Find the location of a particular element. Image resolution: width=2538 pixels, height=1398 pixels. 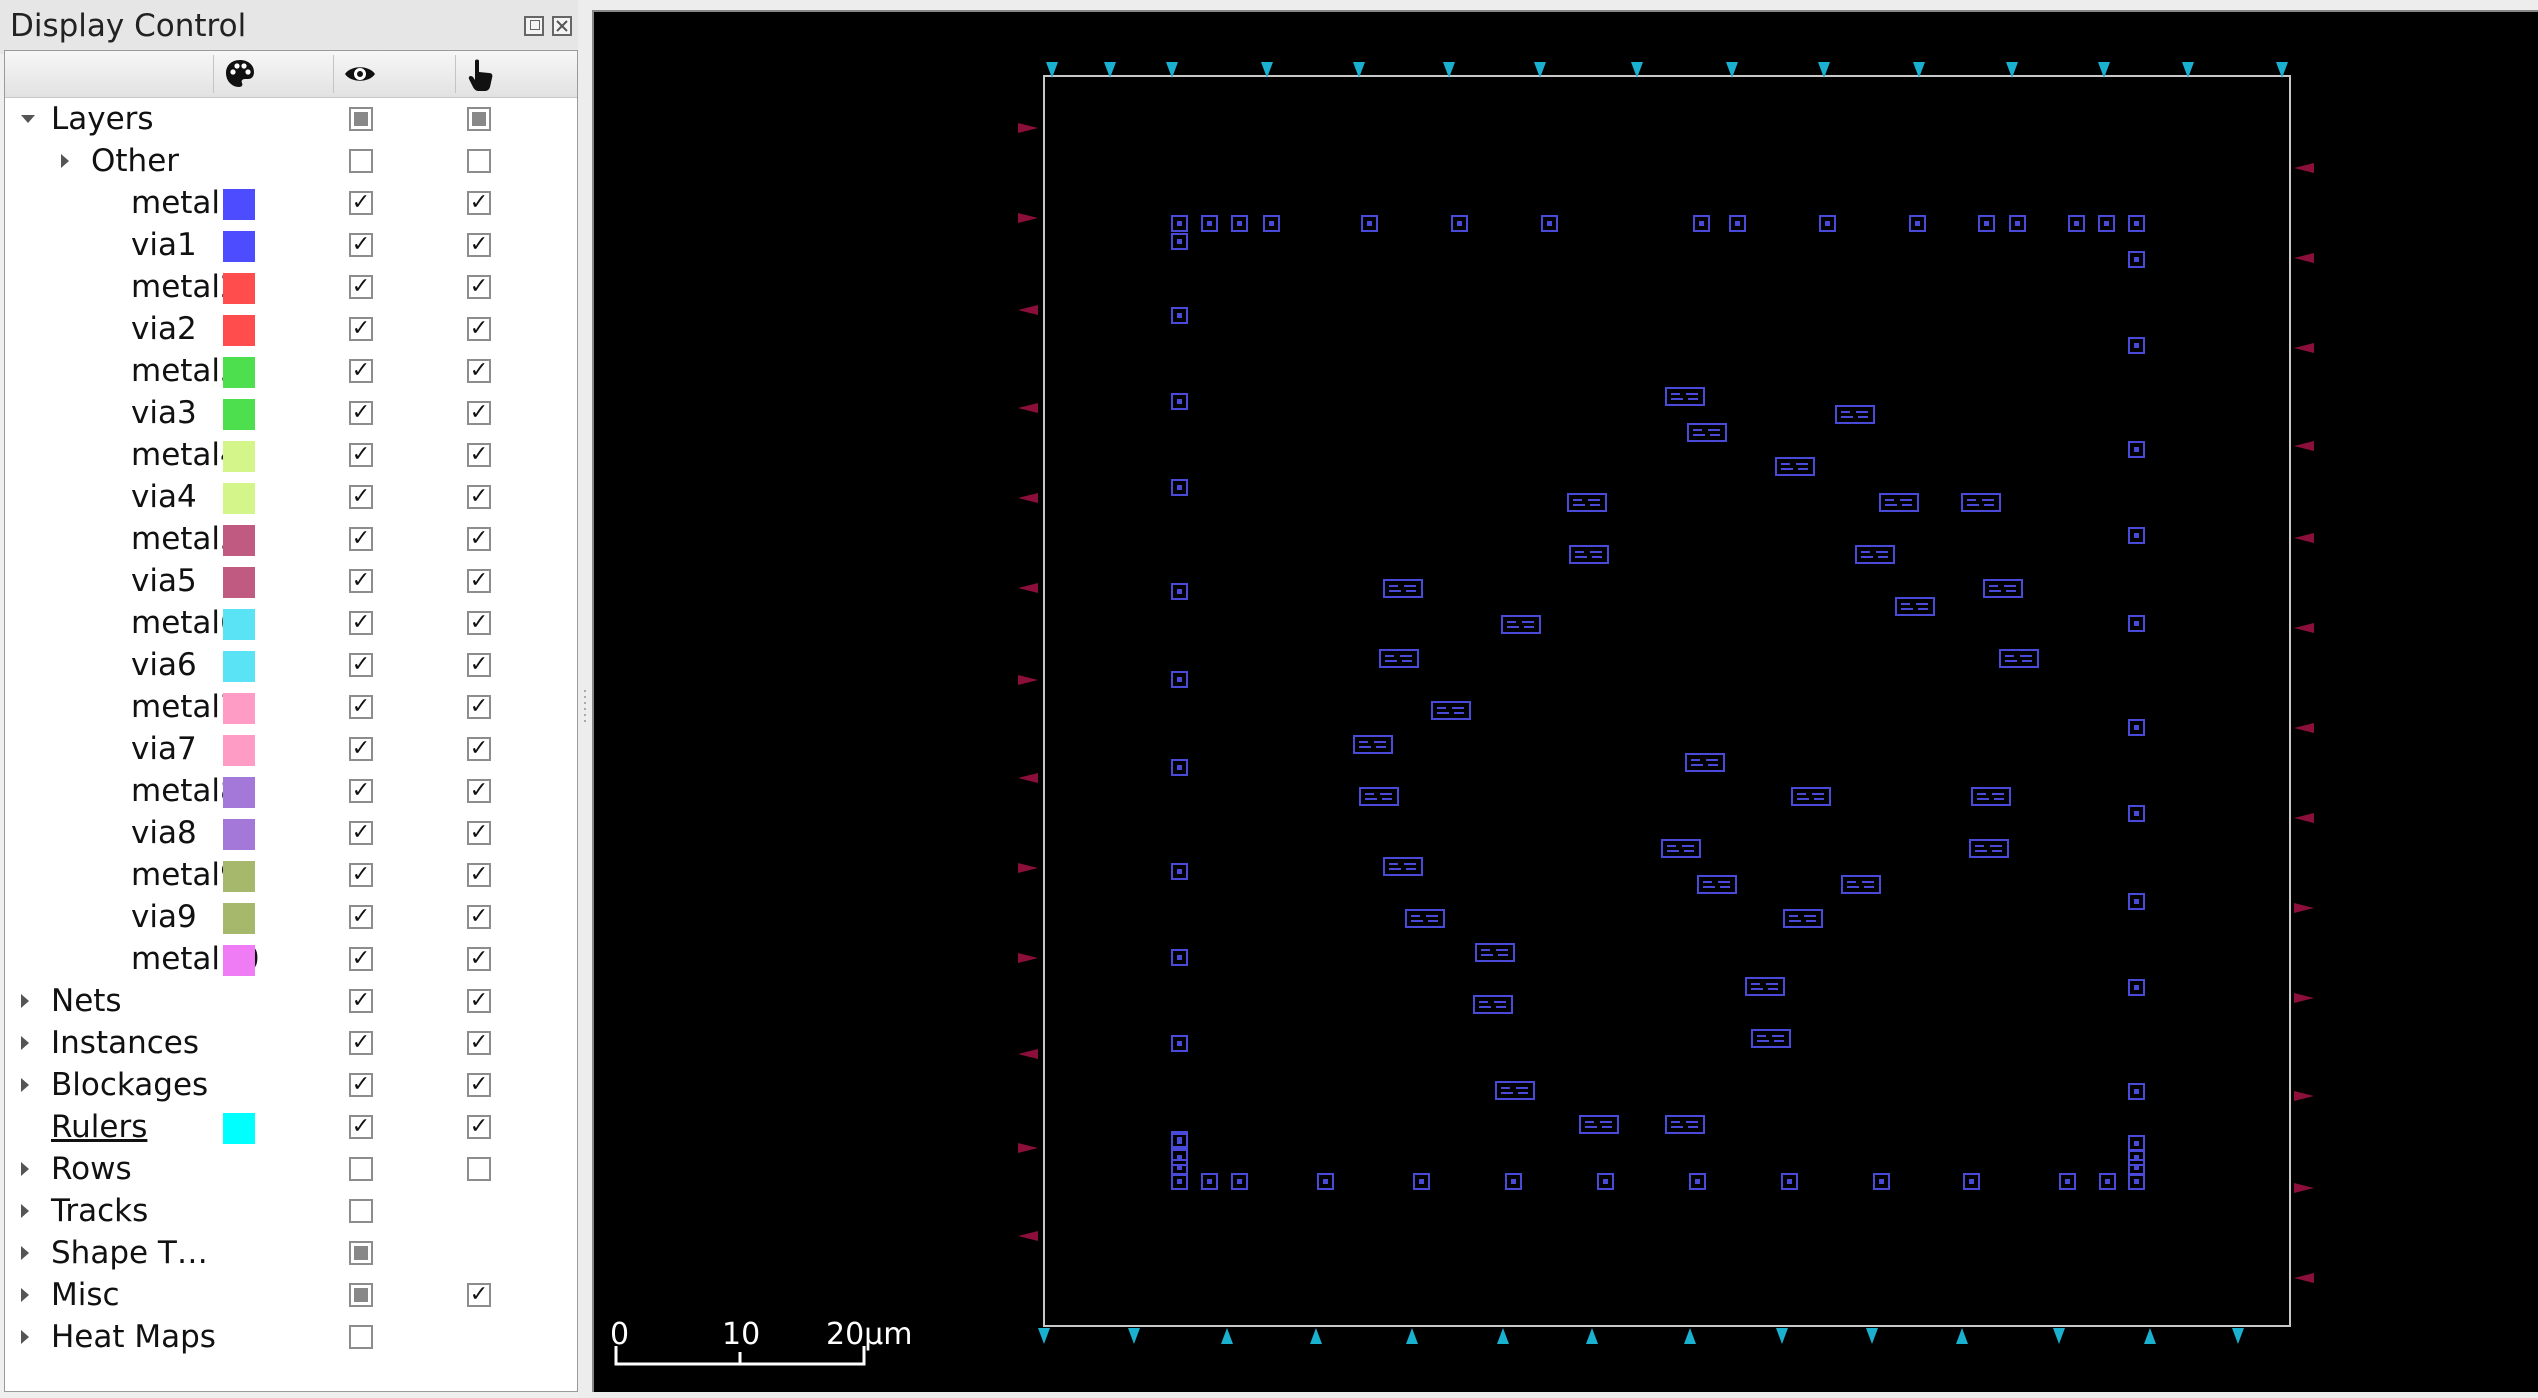

layer-row-via3: via3 ✓ ✓ is located at coordinates (291, 414).